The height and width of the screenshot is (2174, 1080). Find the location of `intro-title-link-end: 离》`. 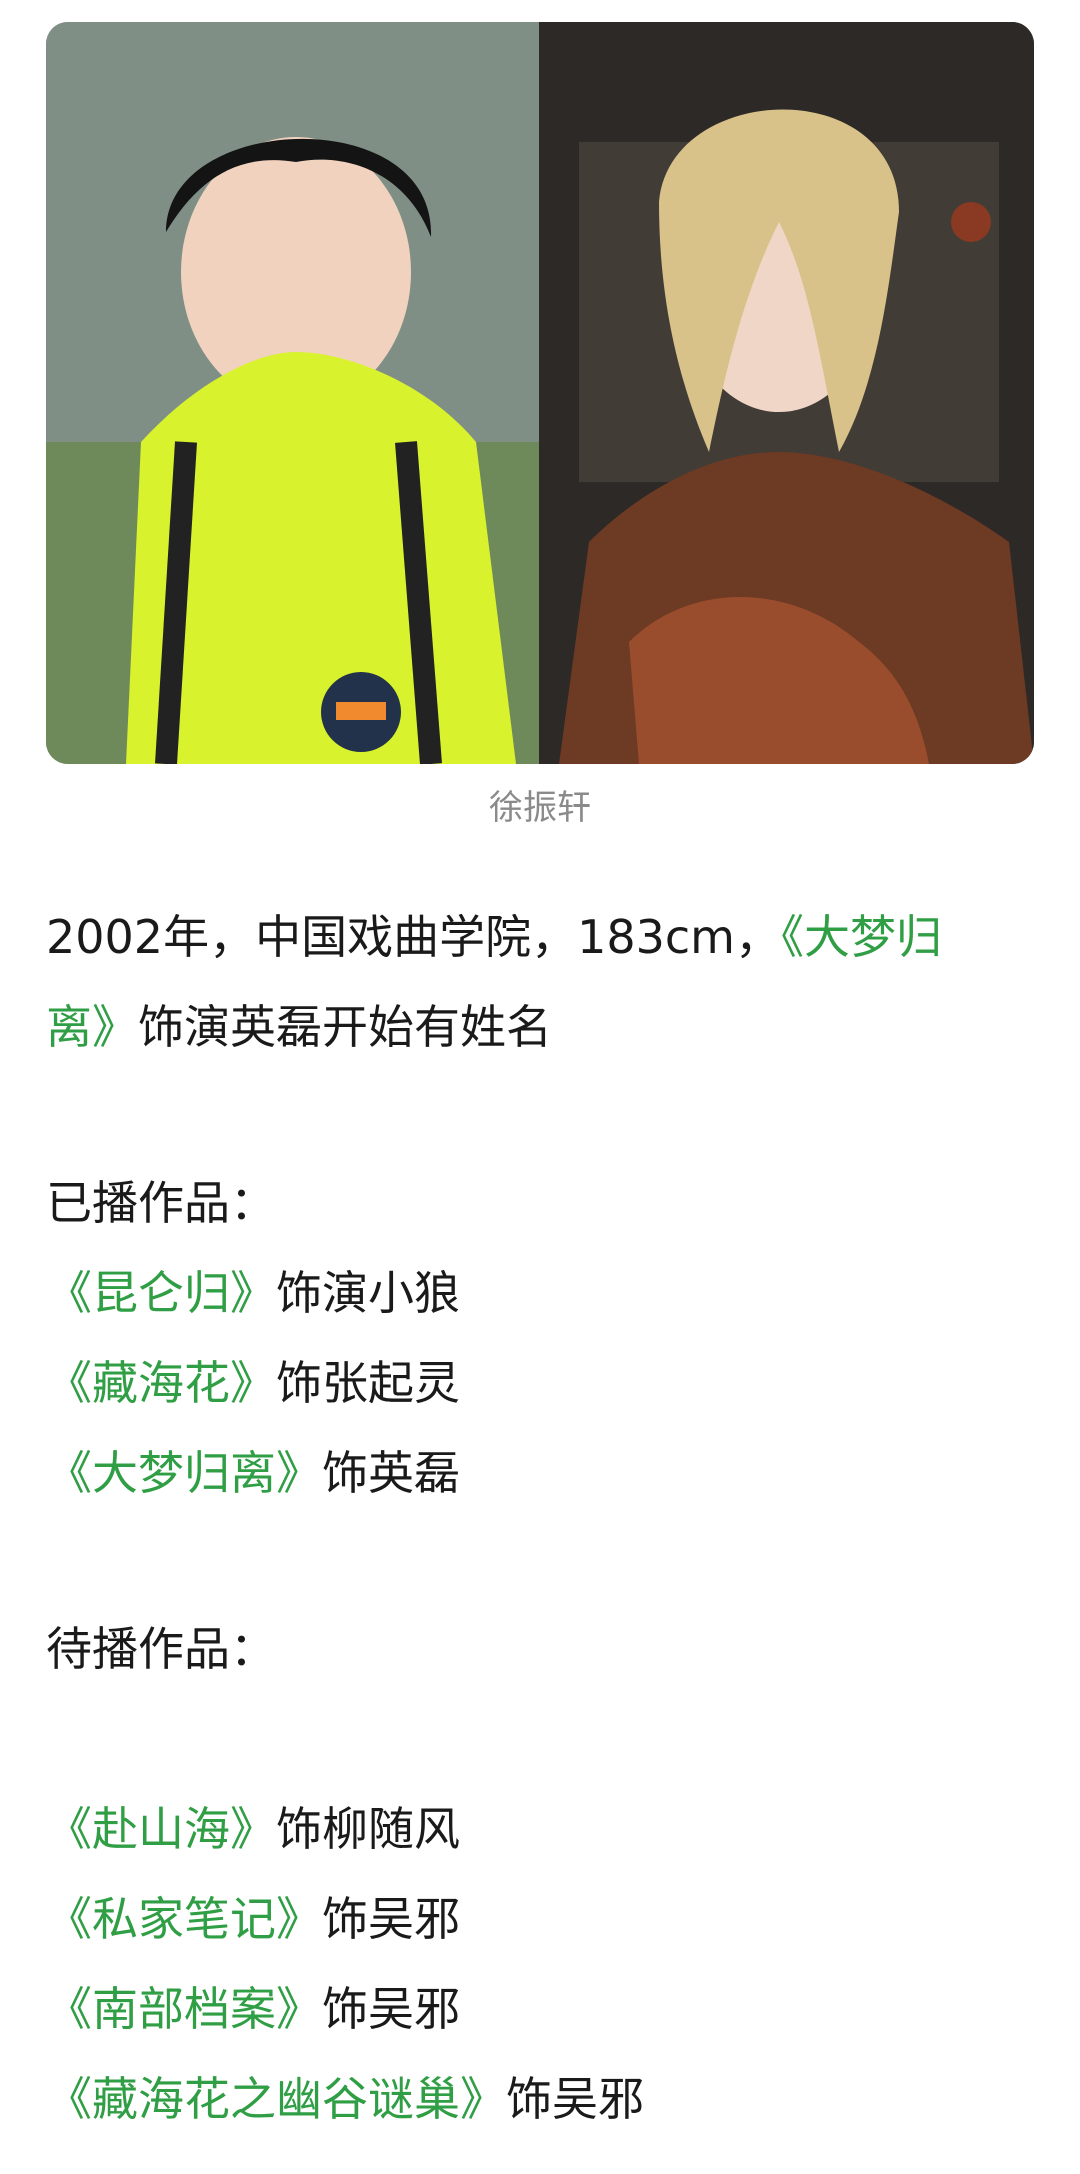

intro-title-link-end: 离》 is located at coordinates (92, 1027).